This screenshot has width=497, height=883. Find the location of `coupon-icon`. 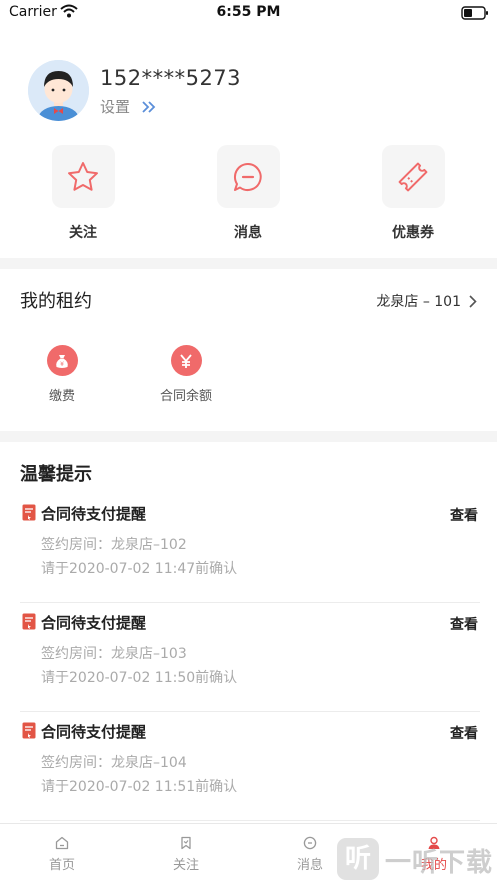

coupon-icon is located at coordinates (413, 176).